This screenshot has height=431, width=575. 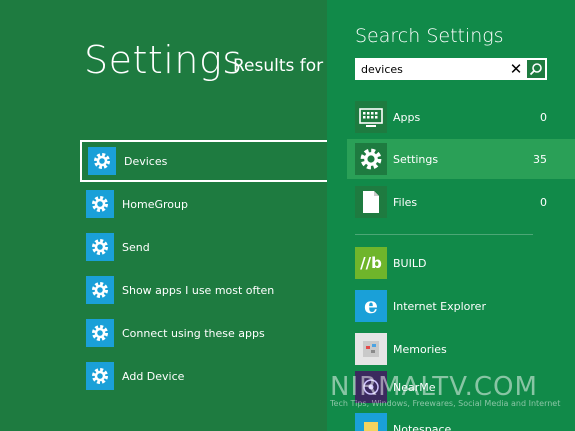 What do you see at coordinates (407, 117) in the screenshot?
I see `scope-label: Apps` at bounding box center [407, 117].